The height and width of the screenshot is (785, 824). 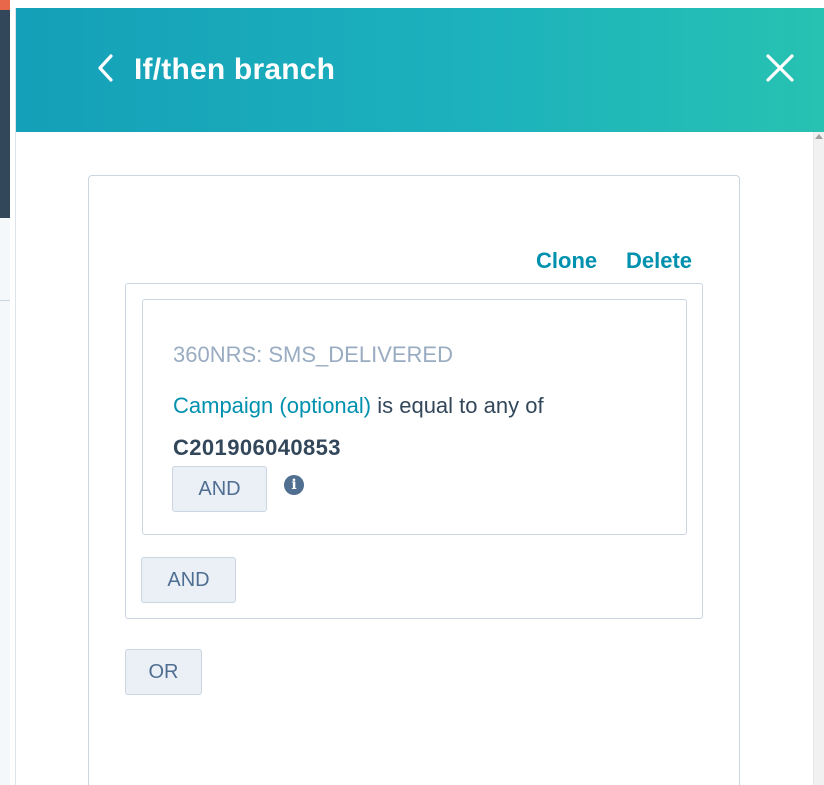 What do you see at coordinates (819, 136) in the screenshot?
I see `scroll-up-arrow-icon` at bounding box center [819, 136].